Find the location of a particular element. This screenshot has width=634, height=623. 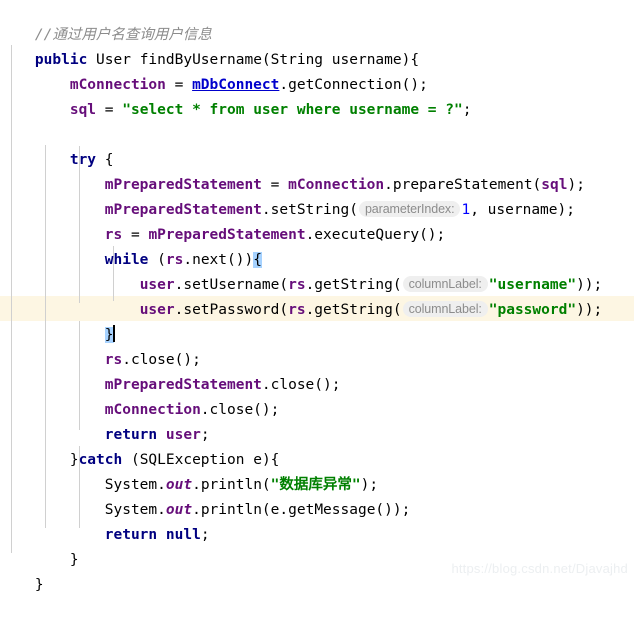

code-line-13: } is located at coordinates (317, 320).